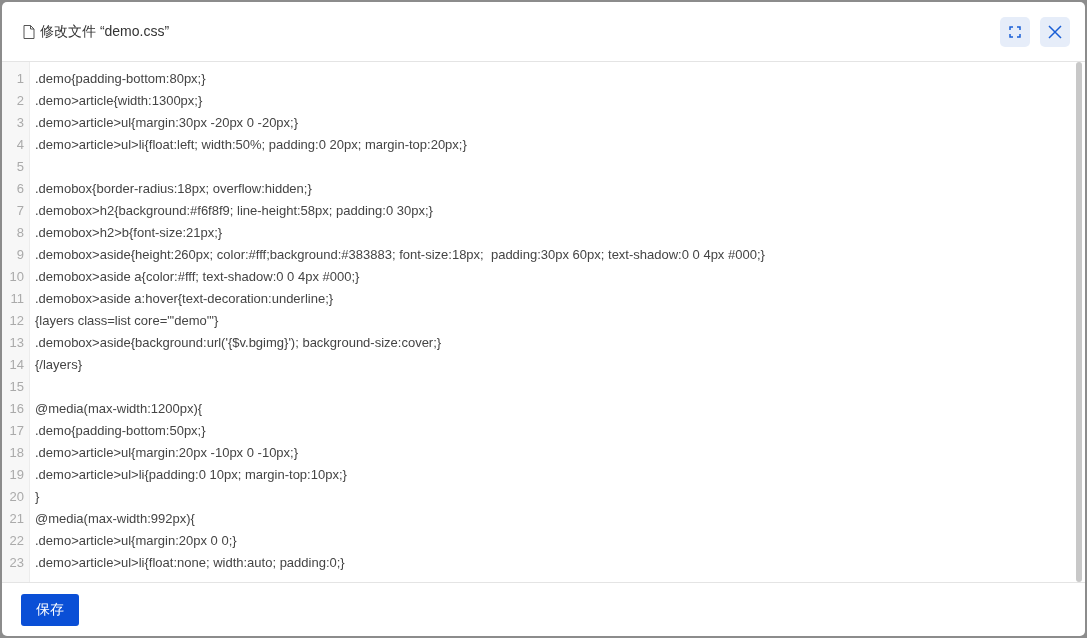 Image resolution: width=1087 pixels, height=638 pixels. What do you see at coordinates (127, 320) in the screenshot?
I see `code-line: {layers class=list core="'demo'"}` at bounding box center [127, 320].